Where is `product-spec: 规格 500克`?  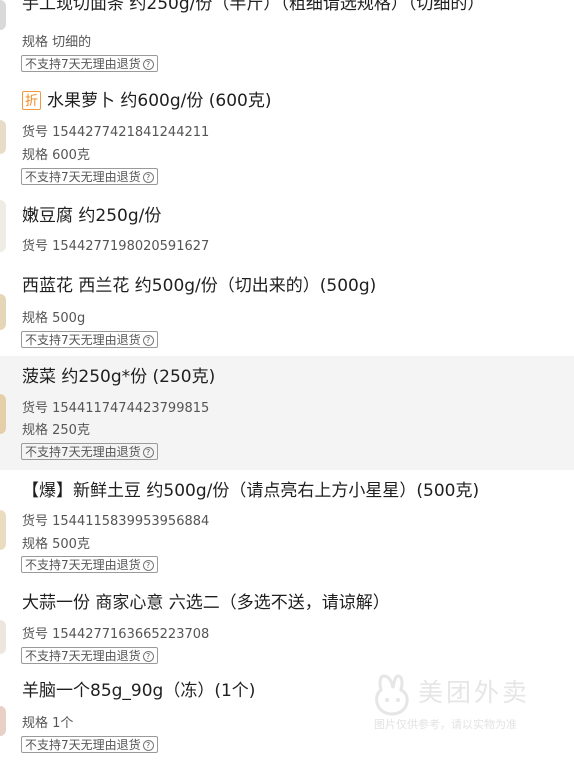
product-spec: 规格 500克 is located at coordinates (56, 544).